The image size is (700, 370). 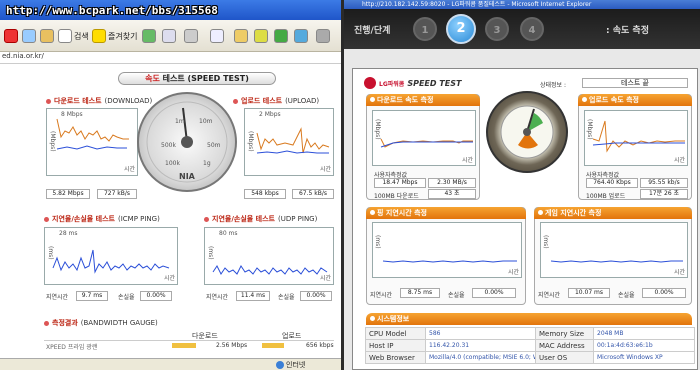 What do you see at coordinates (112, 10) in the screenshot?
I see `watermark-url: http://www.bcpark.net/bbs/315568` at bounding box center [112, 10].